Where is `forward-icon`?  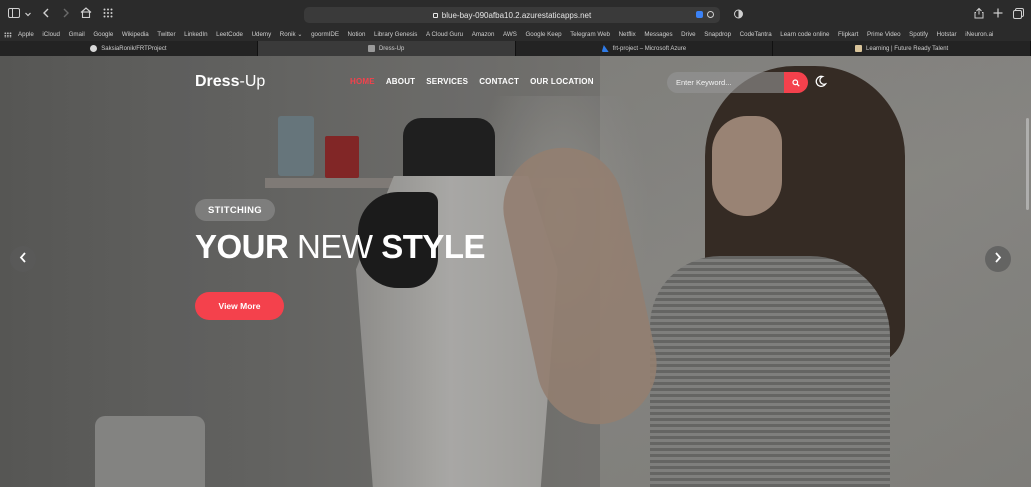
forward-icon is located at coordinates (66, 14).